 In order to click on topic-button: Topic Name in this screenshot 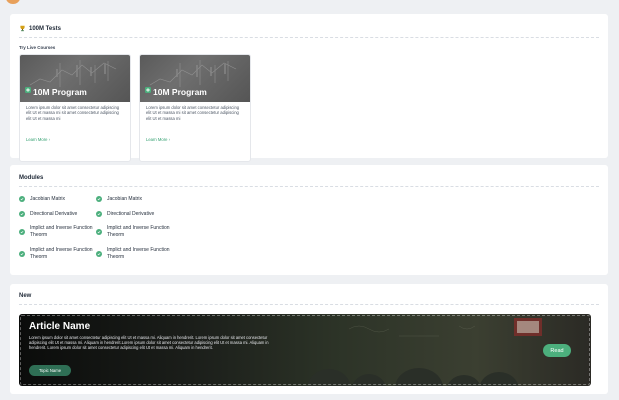, I will do `click(50, 370)`.